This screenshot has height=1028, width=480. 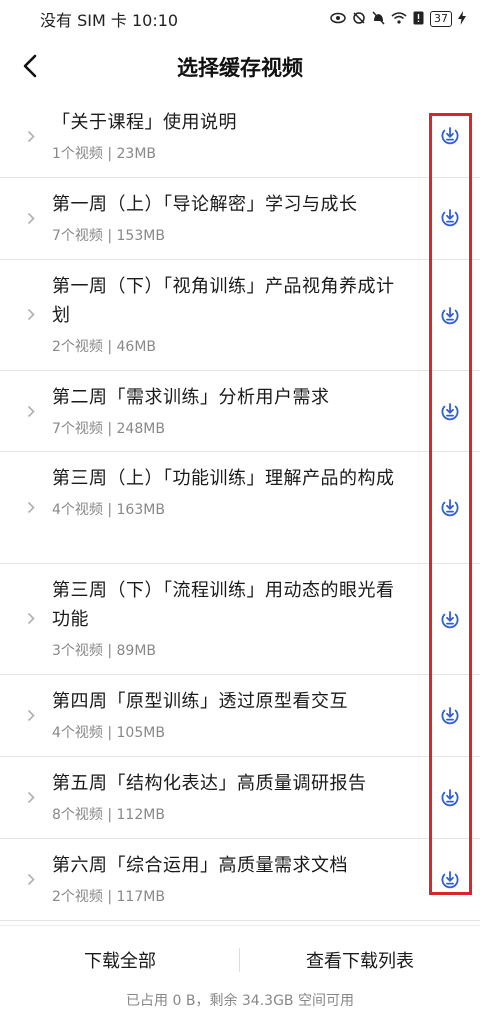 I want to click on course-row: 「关于课程」使用说明 1个视频 | 23MB, so click(x=240, y=137).